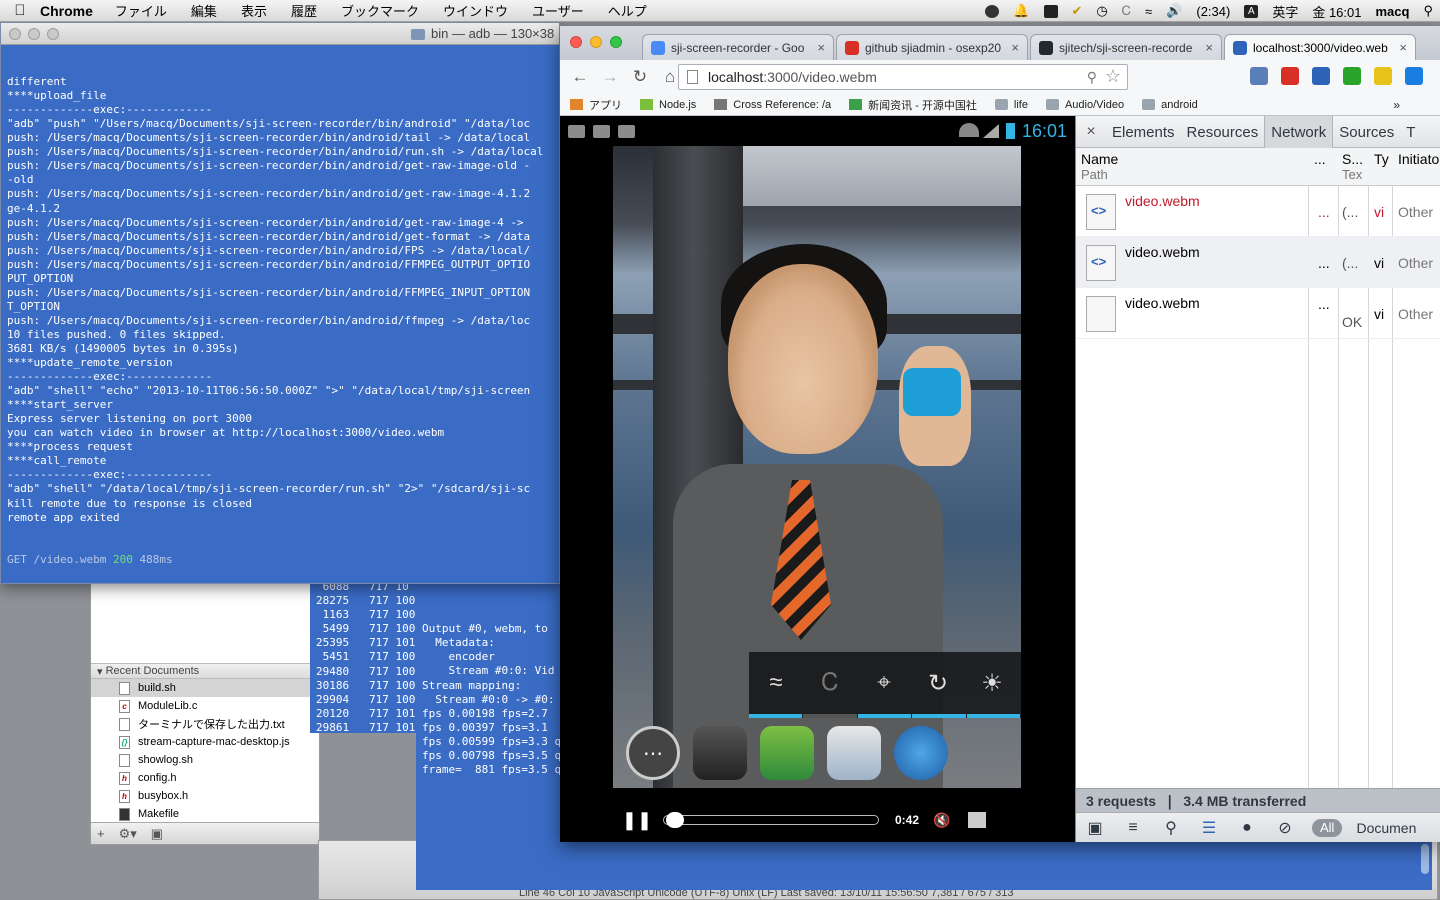 Image resolution: width=1440 pixels, height=900 pixels. I want to click on calendar-extension-icon, so click(1321, 76).